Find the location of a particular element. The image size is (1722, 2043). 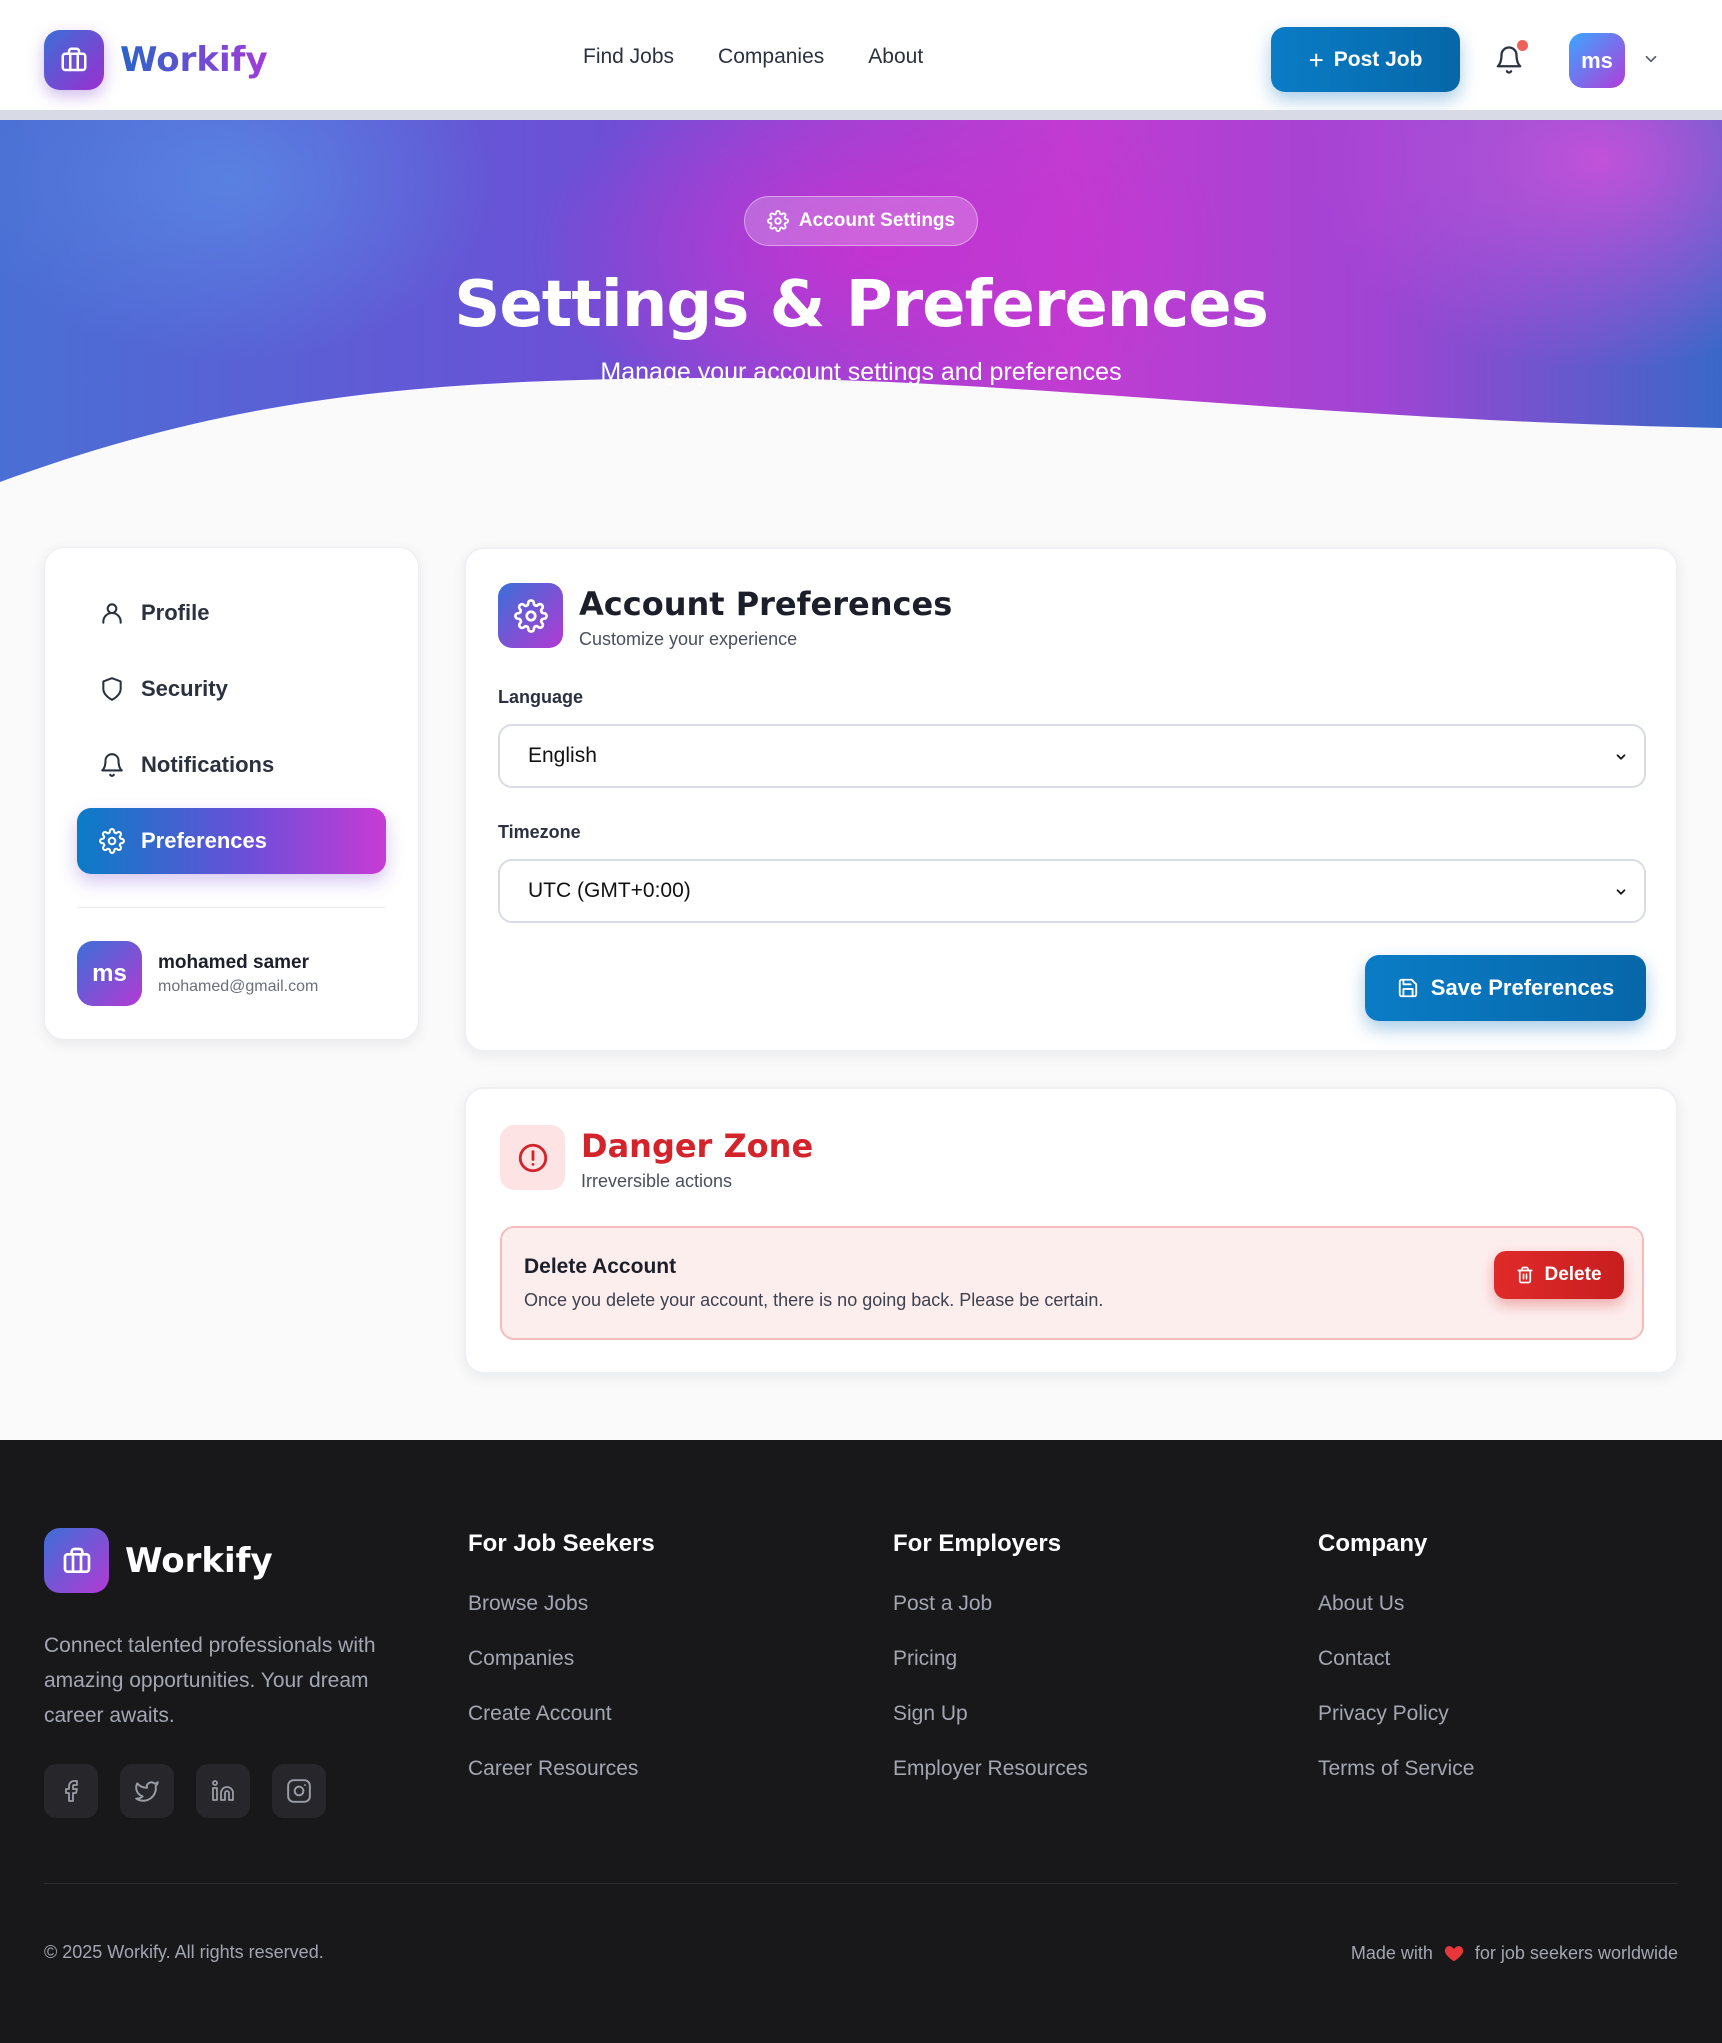

timezone-select: UTC (GMT+0:00) is located at coordinates (1072, 891).